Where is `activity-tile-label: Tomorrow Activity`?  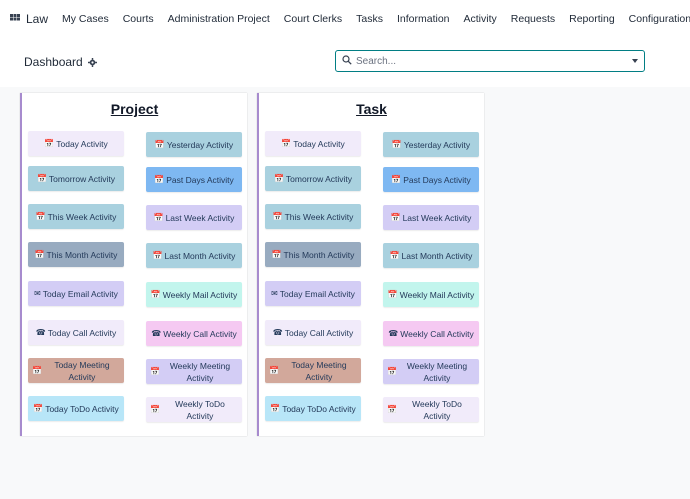
activity-tile-label: Tomorrow Activity is located at coordinates (319, 178).